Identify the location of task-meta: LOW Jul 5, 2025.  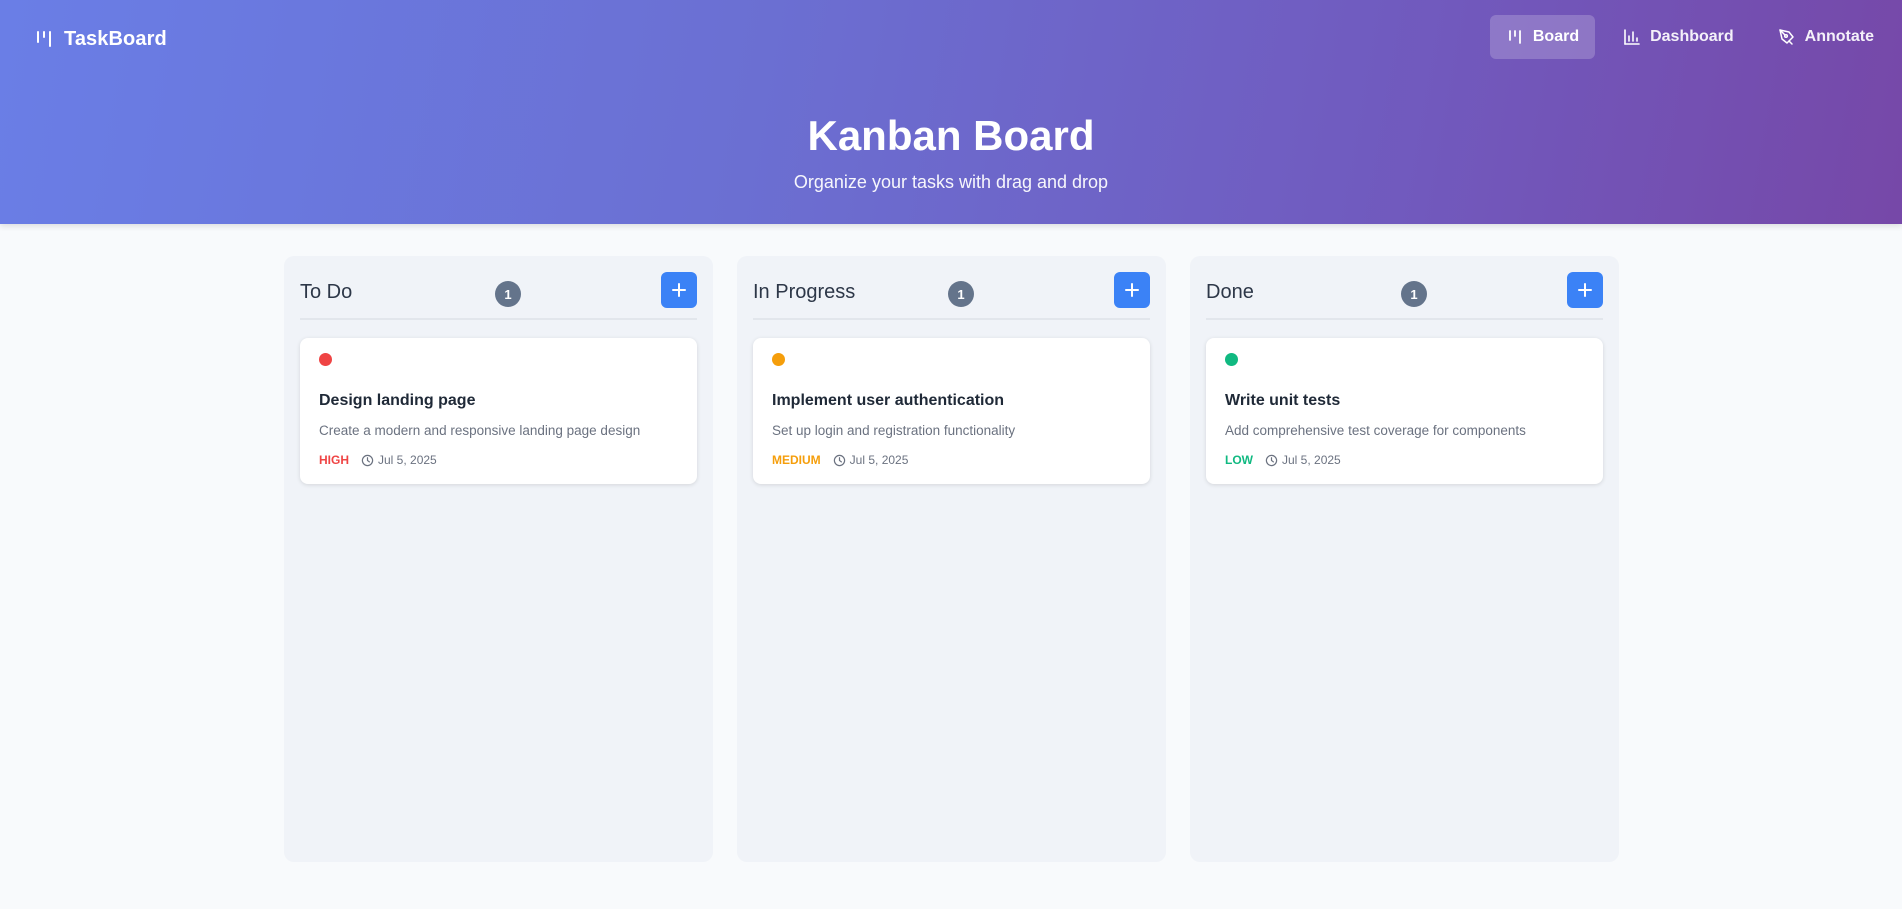
(1283, 460).